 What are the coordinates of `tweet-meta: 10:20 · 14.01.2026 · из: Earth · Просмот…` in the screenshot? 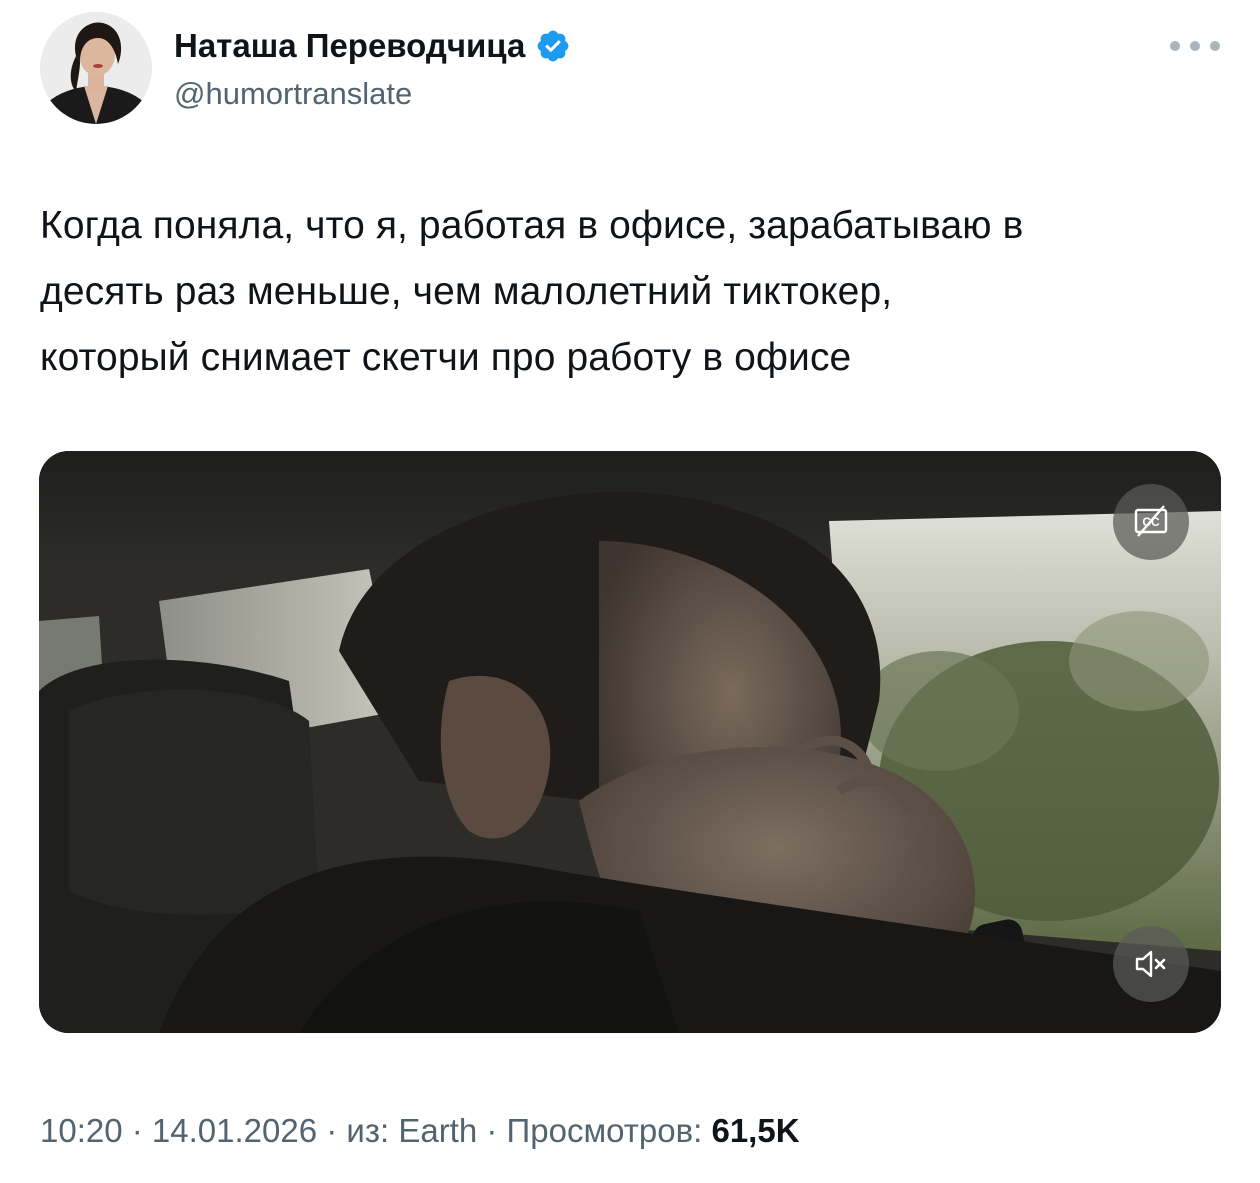 It's located at (420, 1131).